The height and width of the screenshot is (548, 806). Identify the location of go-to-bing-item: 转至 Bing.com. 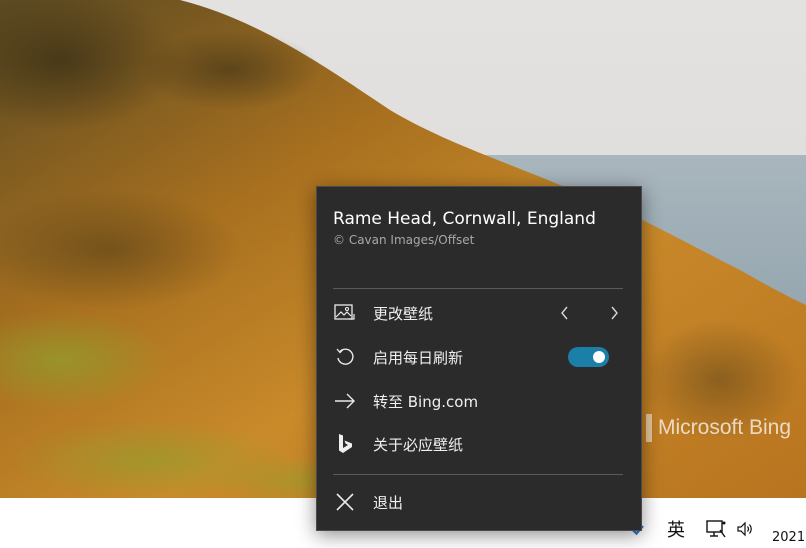
(479, 401).